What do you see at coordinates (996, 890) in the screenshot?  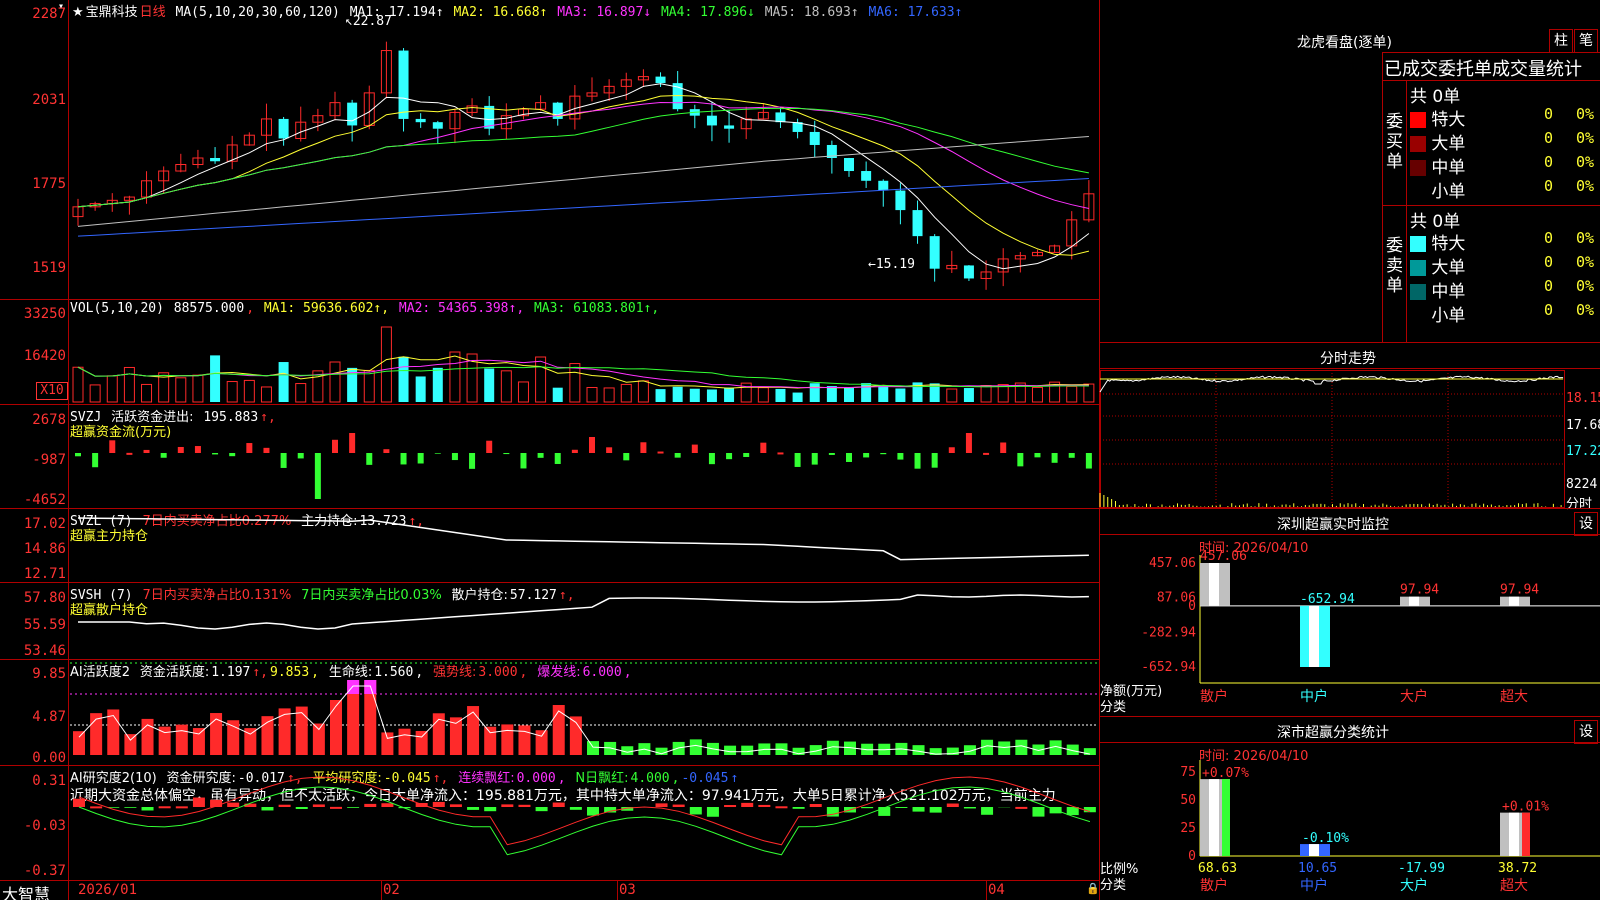 I see `x-axis-label: 04` at bounding box center [996, 890].